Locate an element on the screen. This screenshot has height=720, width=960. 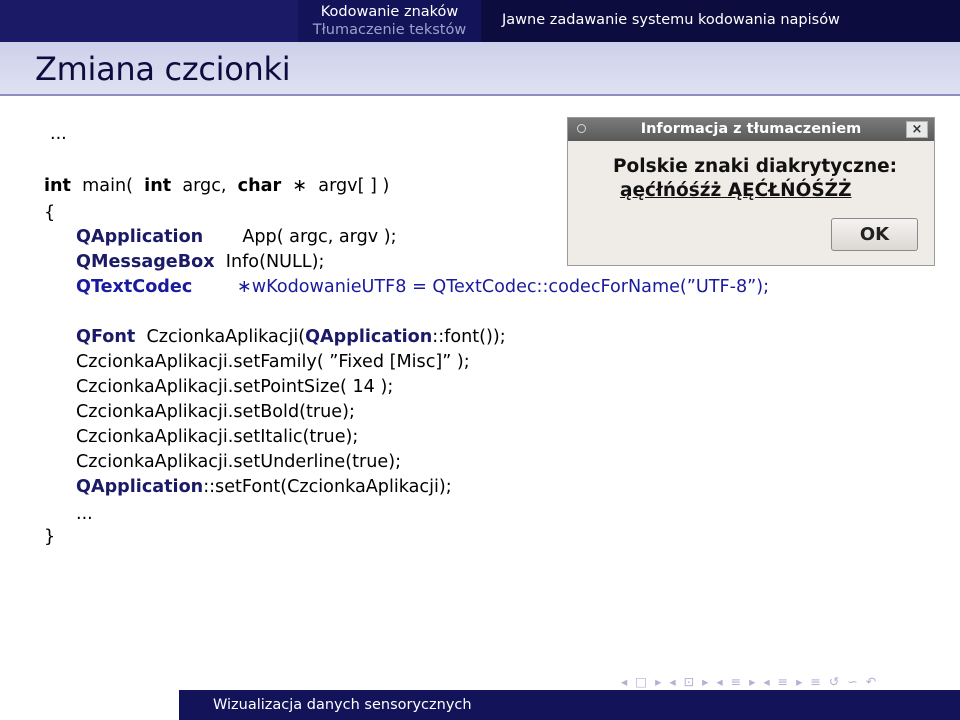
nav-section-subsection: Tłumaczenie tekstów is located at coordinates (389, 30).